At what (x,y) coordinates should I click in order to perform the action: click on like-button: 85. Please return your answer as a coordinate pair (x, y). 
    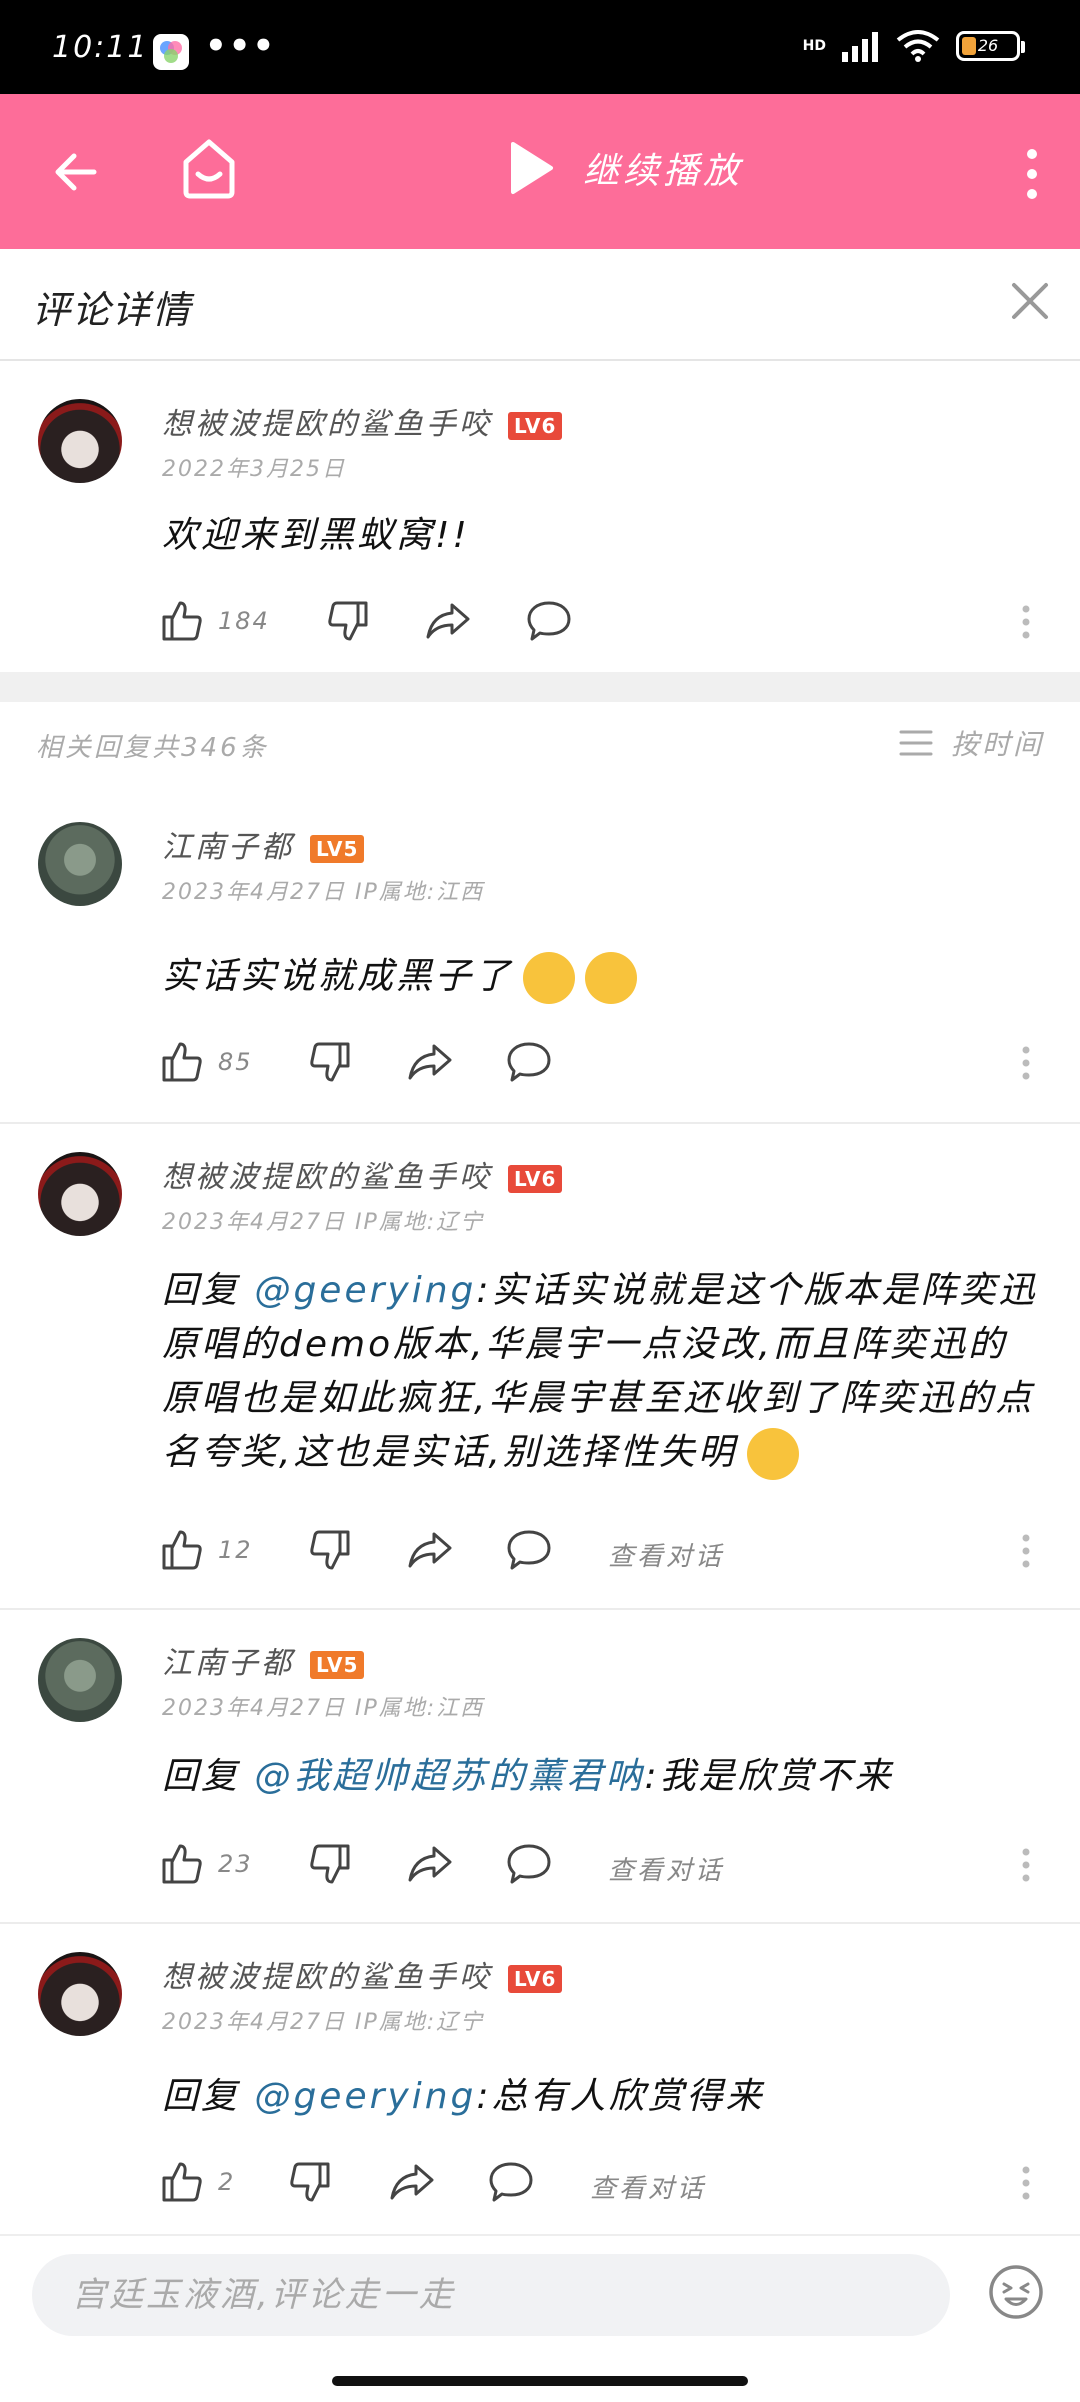
    Looking at the image, I should click on (206, 1062).